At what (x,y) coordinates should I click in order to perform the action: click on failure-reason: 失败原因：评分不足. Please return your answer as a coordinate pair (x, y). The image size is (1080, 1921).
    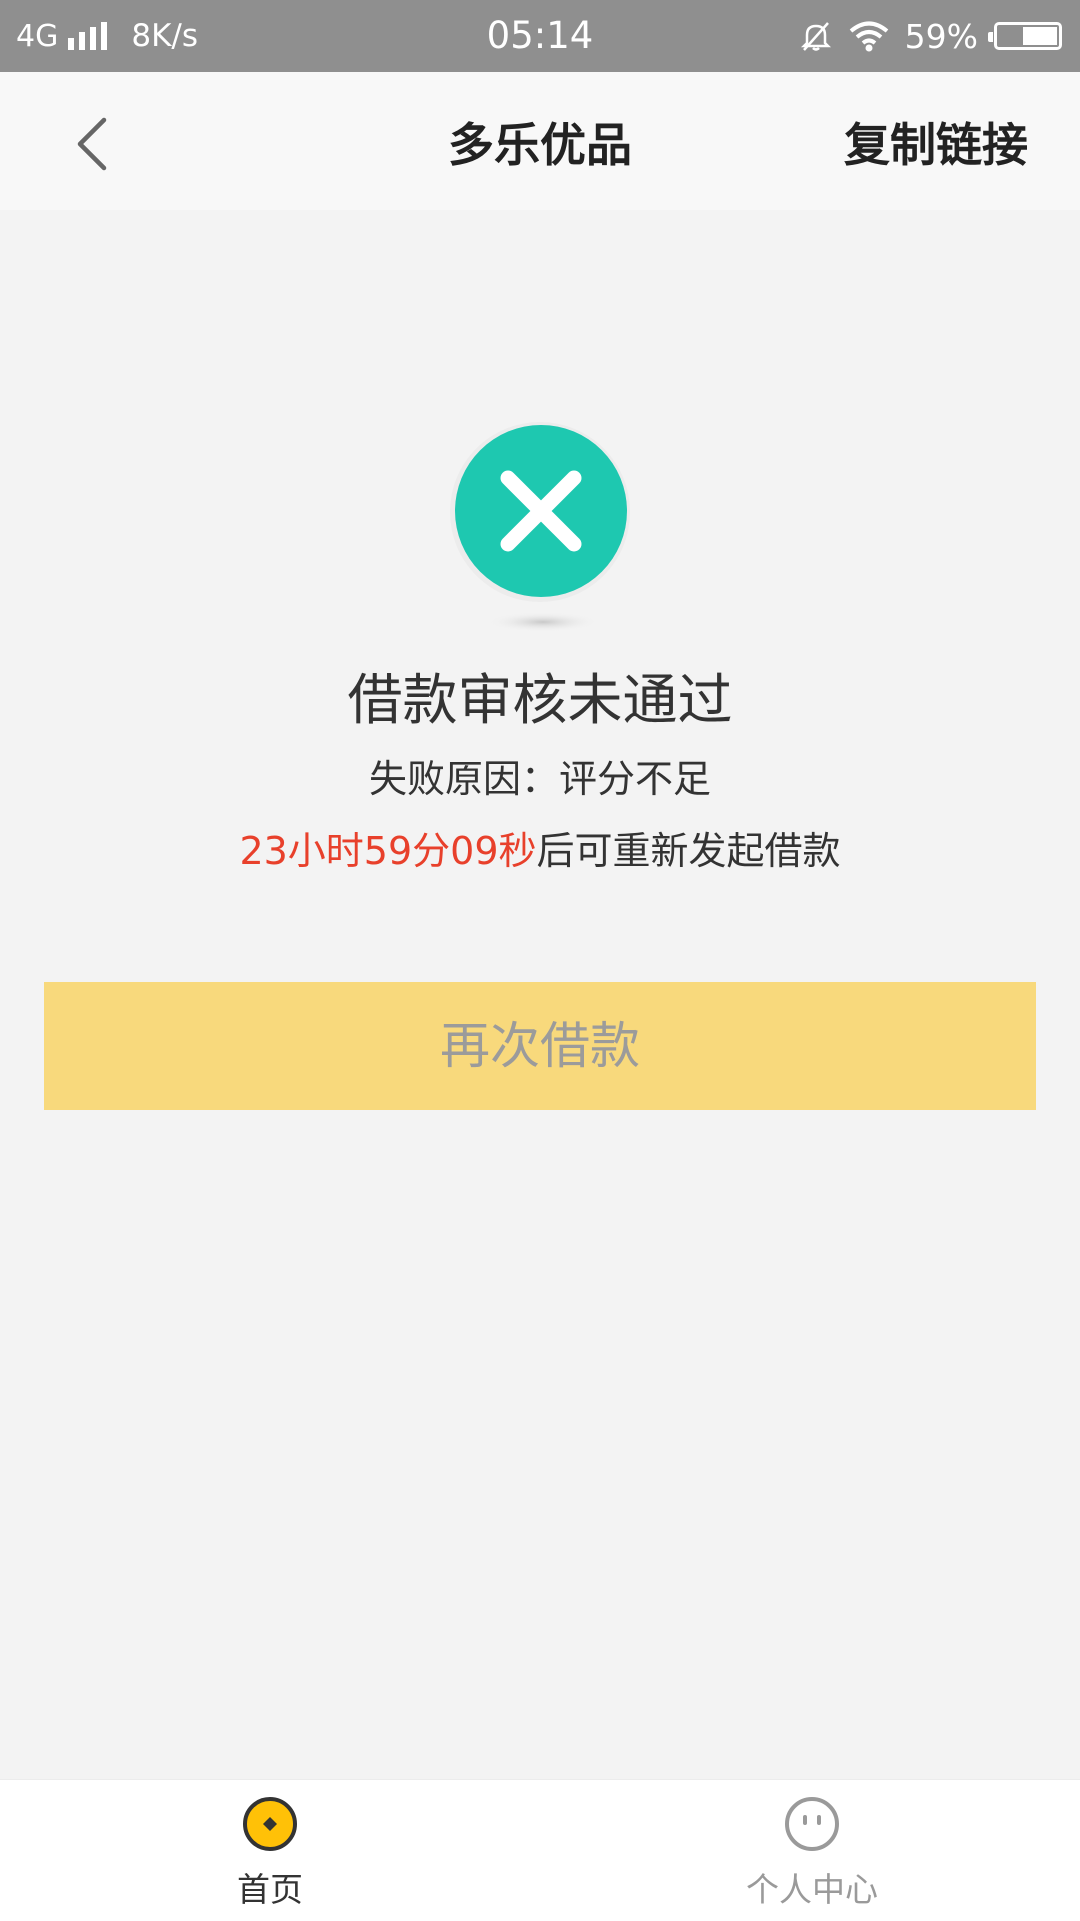
    Looking at the image, I should click on (539, 779).